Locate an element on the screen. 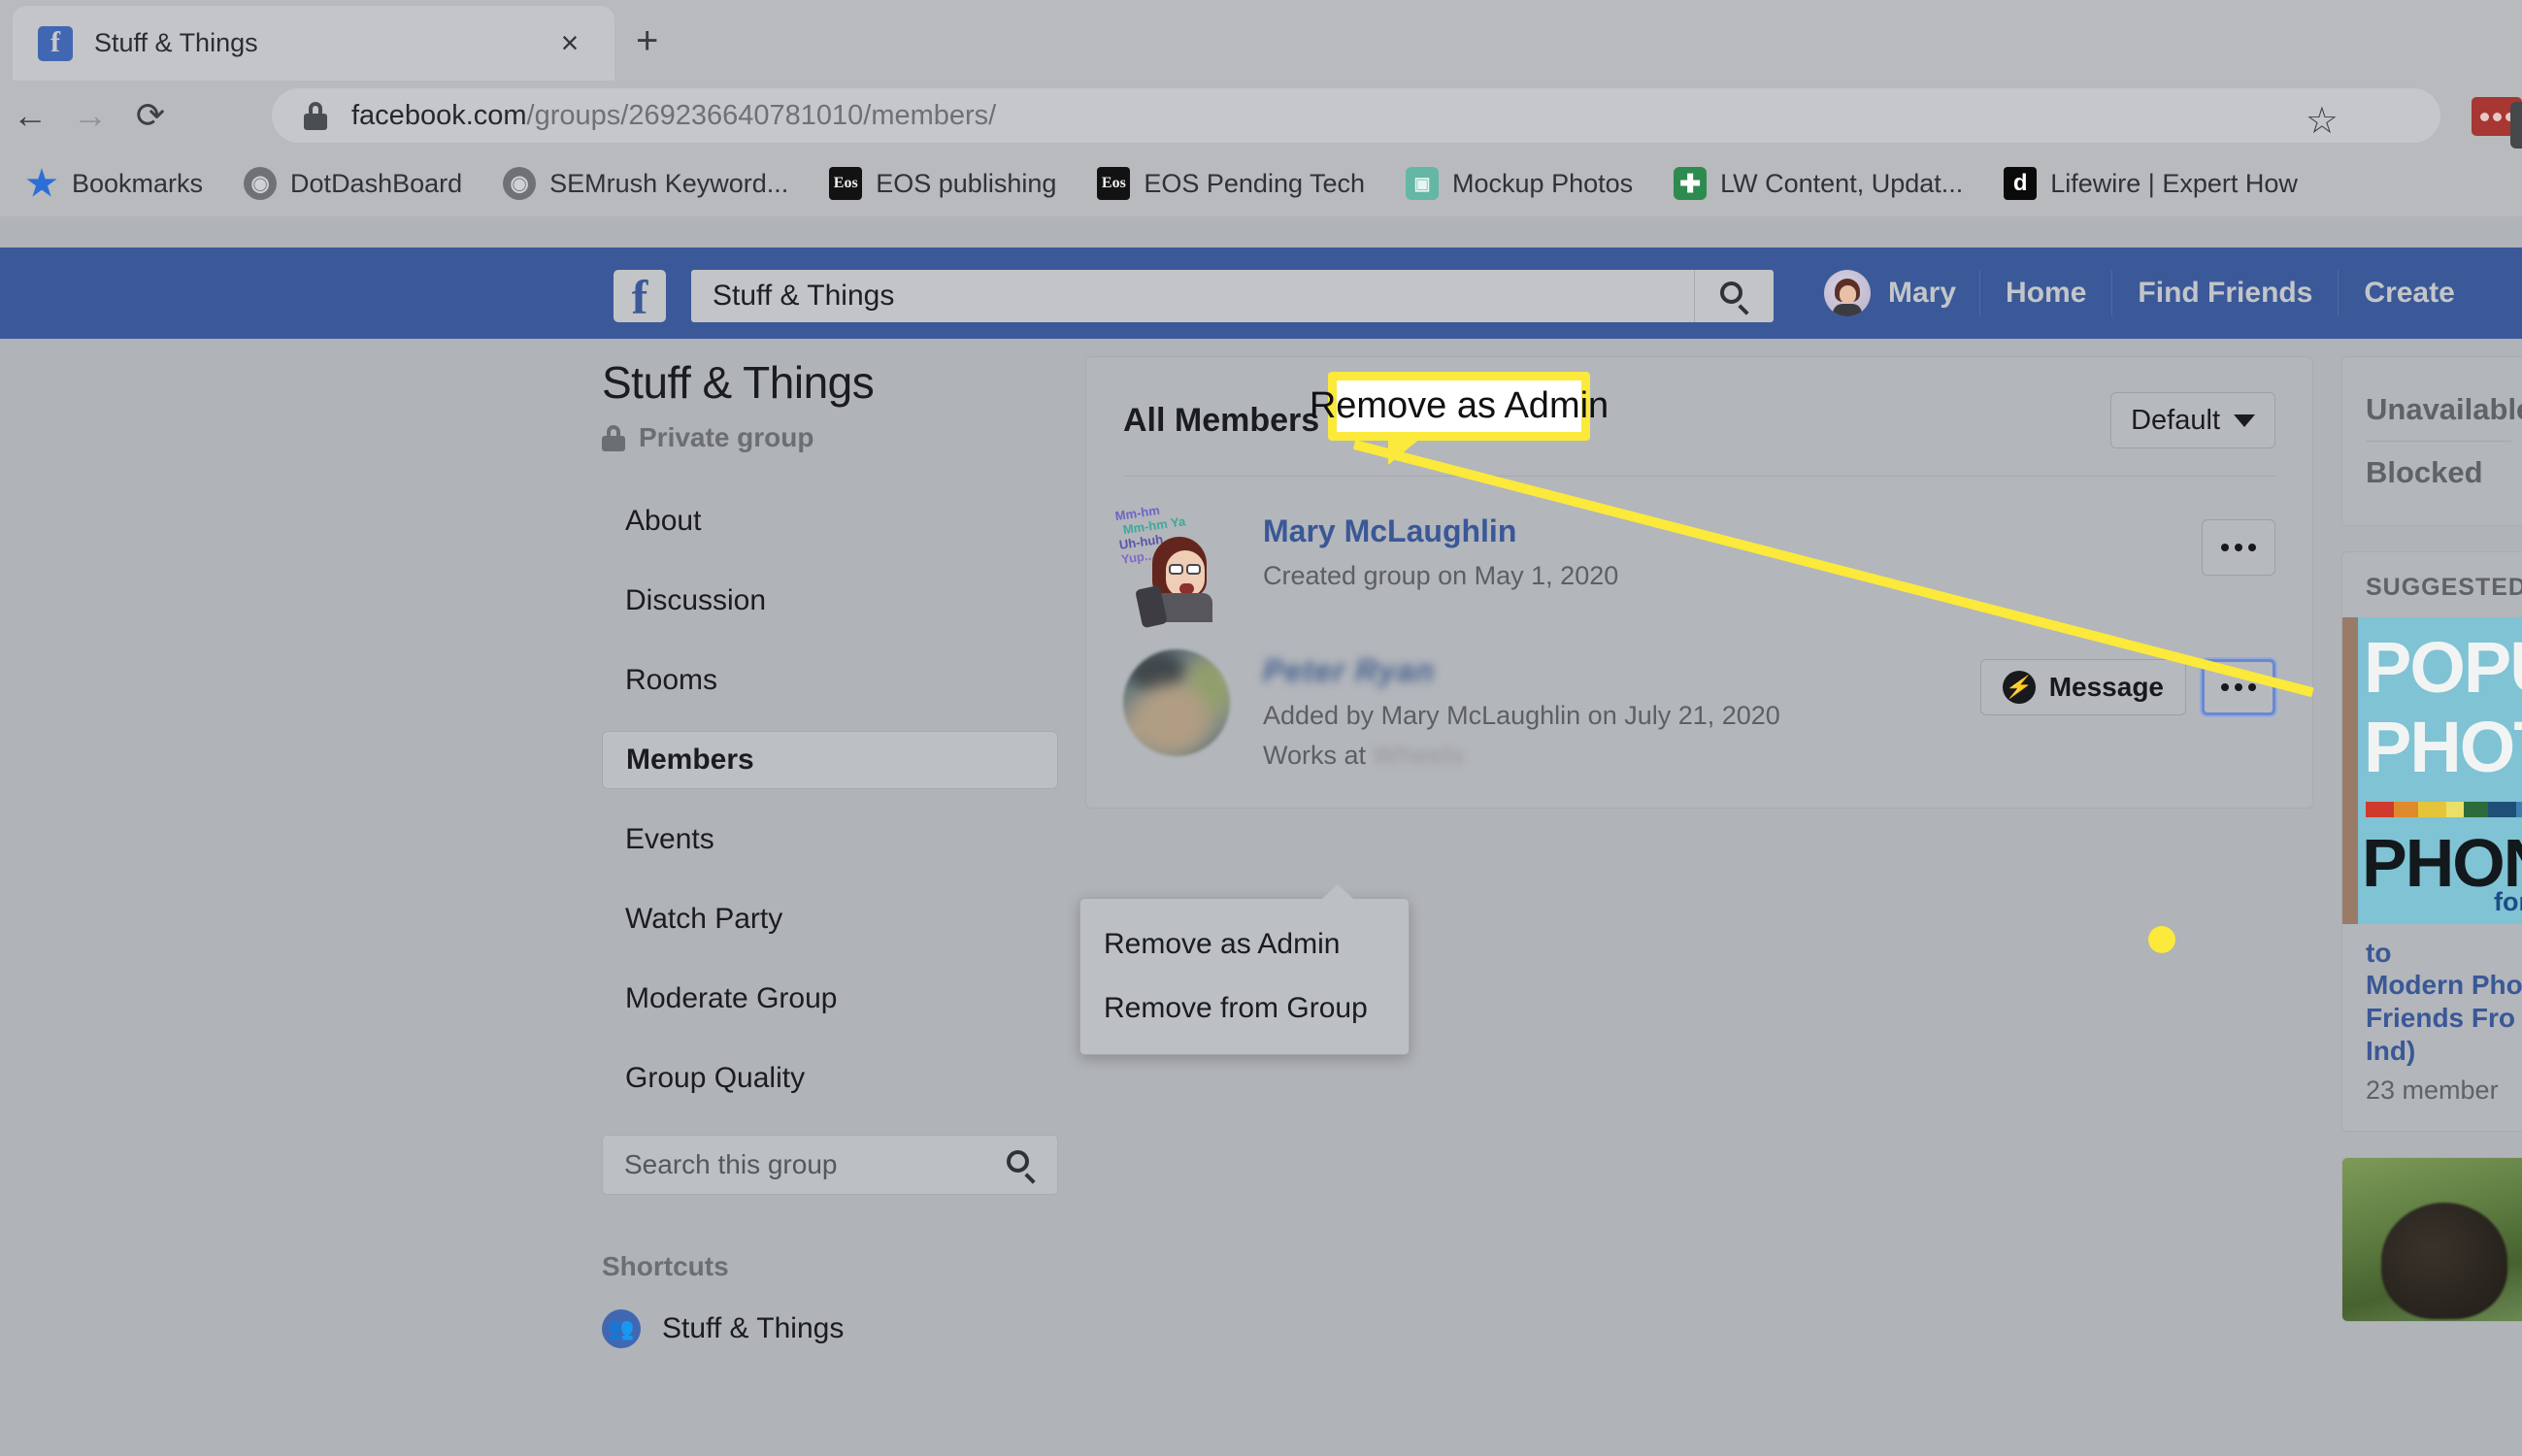 The height and width of the screenshot is (1456, 2522). group-name-line-0: to is located at coordinates (2438, 953).